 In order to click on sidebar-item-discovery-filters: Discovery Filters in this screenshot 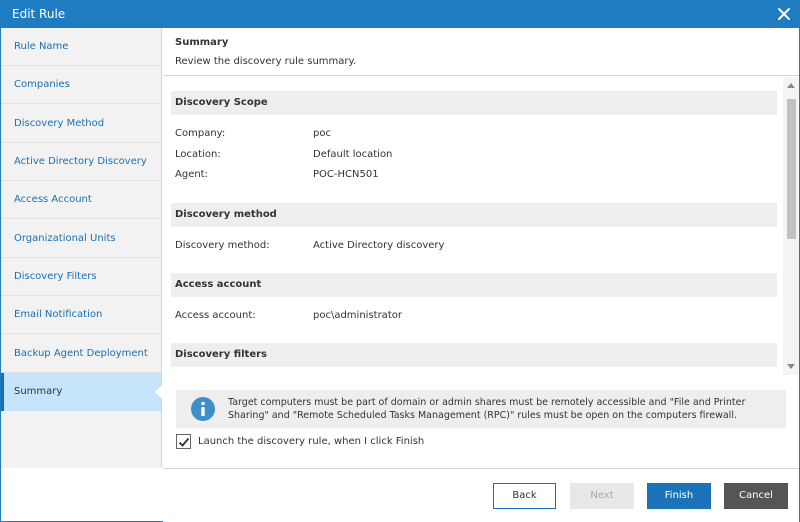, I will do `click(81, 277)`.